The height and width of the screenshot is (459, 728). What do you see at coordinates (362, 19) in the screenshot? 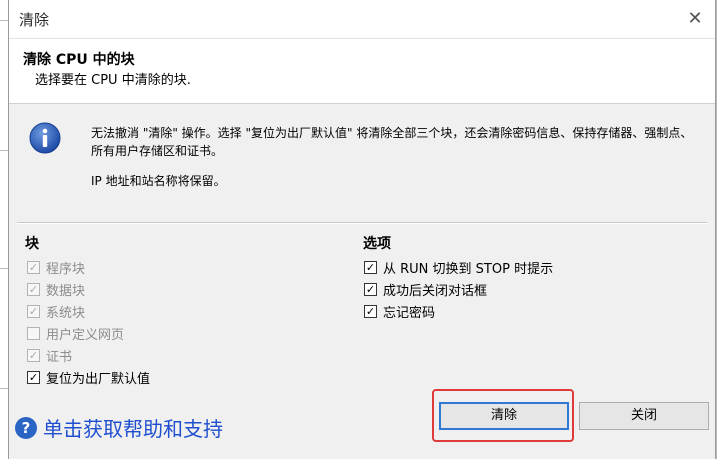
I see `title-bar: 清除 ✕` at bounding box center [362, 19].